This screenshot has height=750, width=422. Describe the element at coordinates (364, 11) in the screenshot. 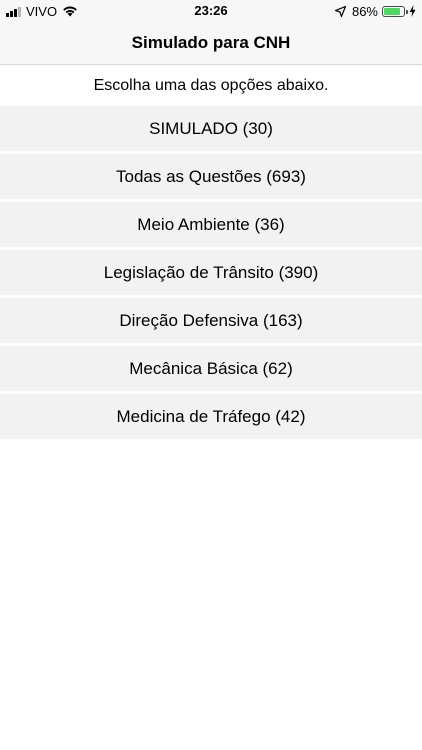

I see `battery-percent: 86%` at that location.